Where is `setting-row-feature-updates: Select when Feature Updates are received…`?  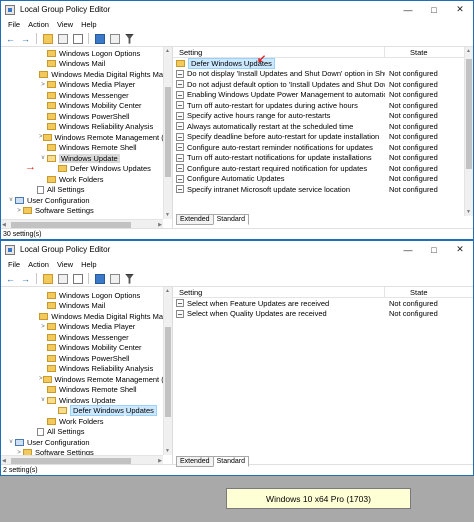
setting-row-feature-updates: Select when Feature Updates are received… is located at coordinates (323, 303).